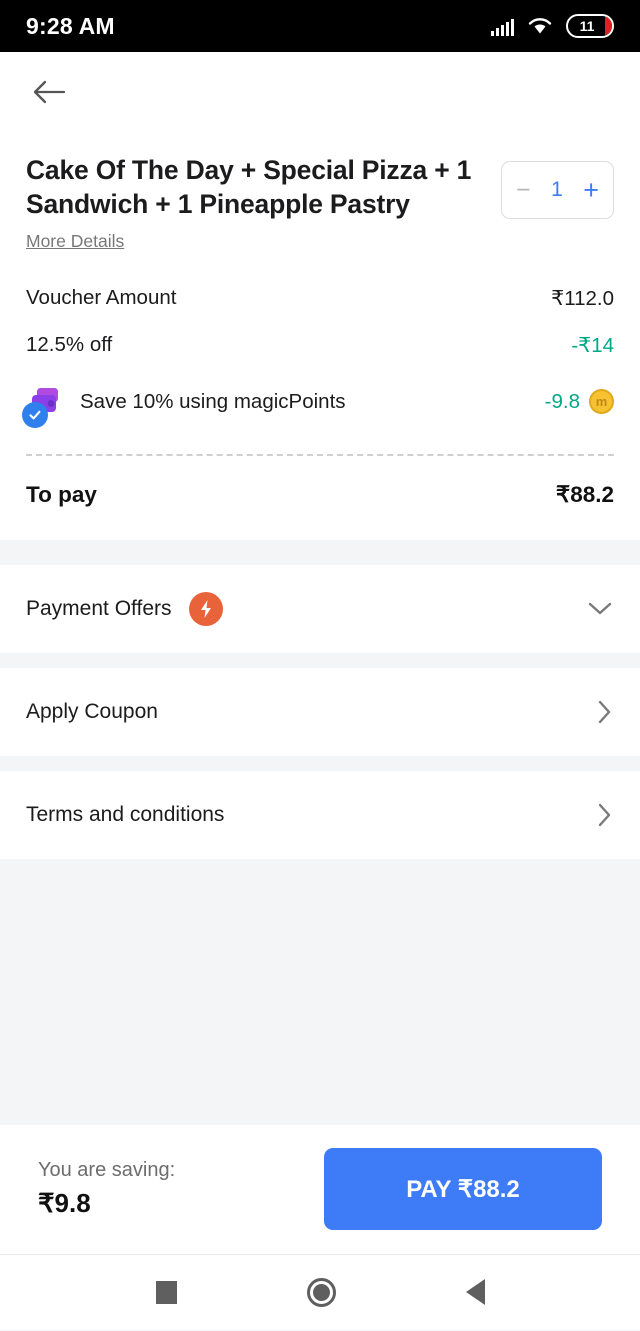  What do you see at coordinates (584, 494) in the screenshot?
I see `to-pay-value: ₹88.2` at bounding box center [584, 494].